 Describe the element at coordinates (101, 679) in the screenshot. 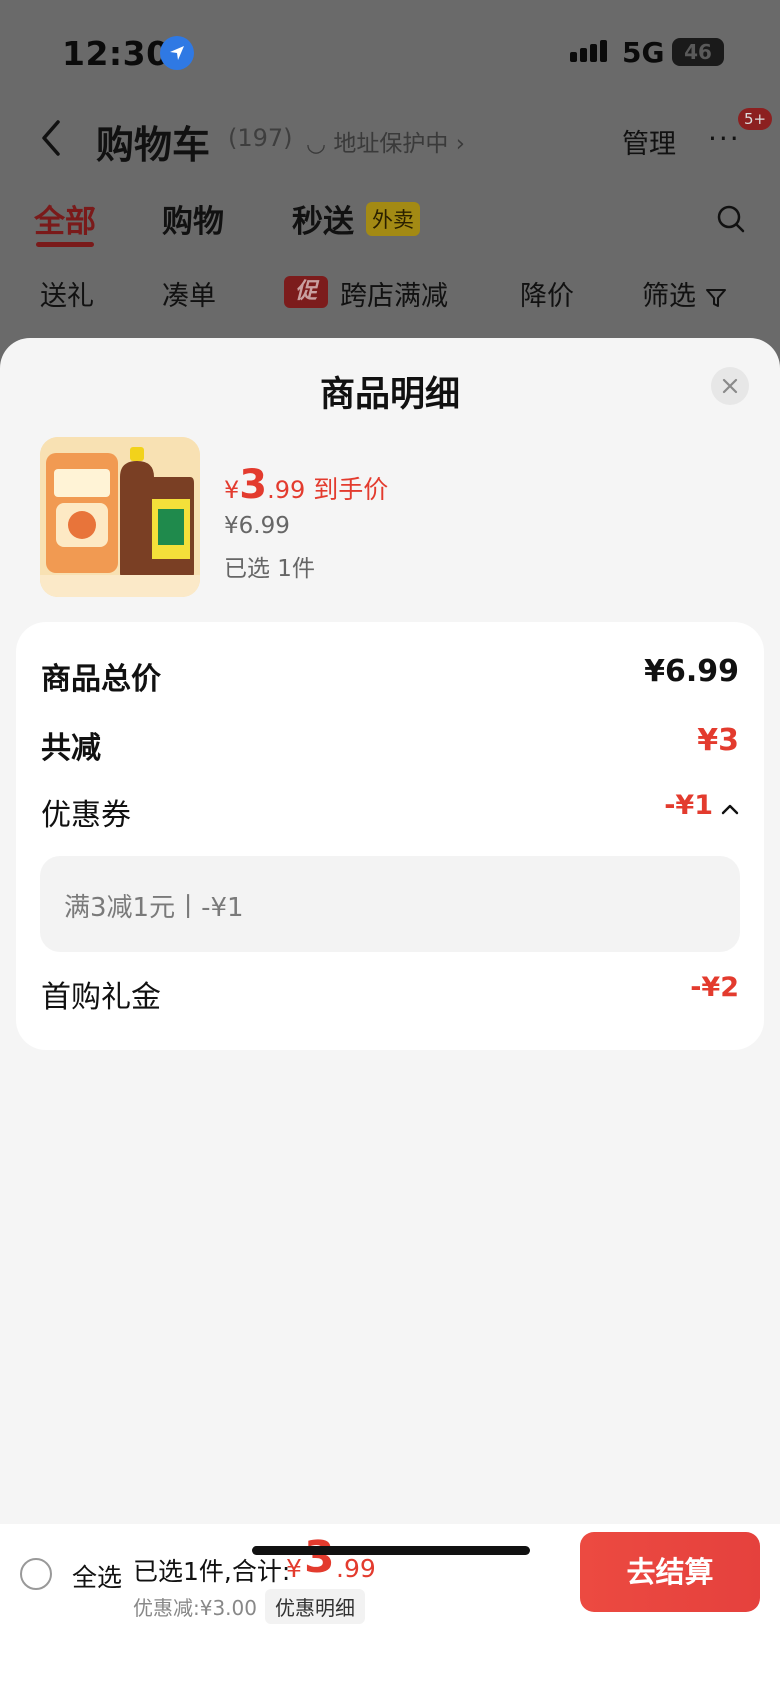

I see `total-price-label: 商品总价` at that location.